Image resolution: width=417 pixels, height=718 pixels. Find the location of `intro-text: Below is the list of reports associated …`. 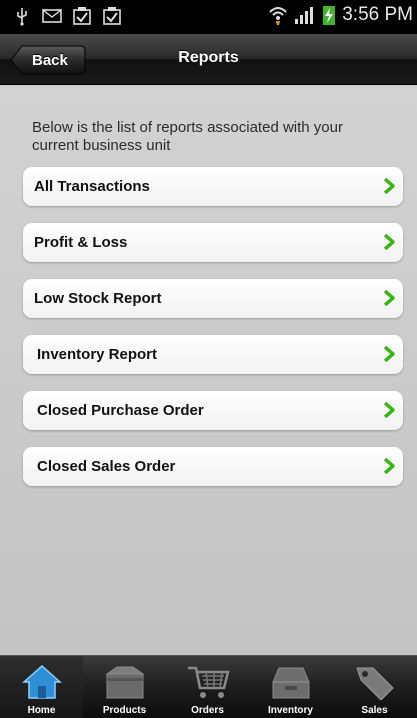

intro-text: Below is the list of reports associated … is located at coordinates (187, 136).